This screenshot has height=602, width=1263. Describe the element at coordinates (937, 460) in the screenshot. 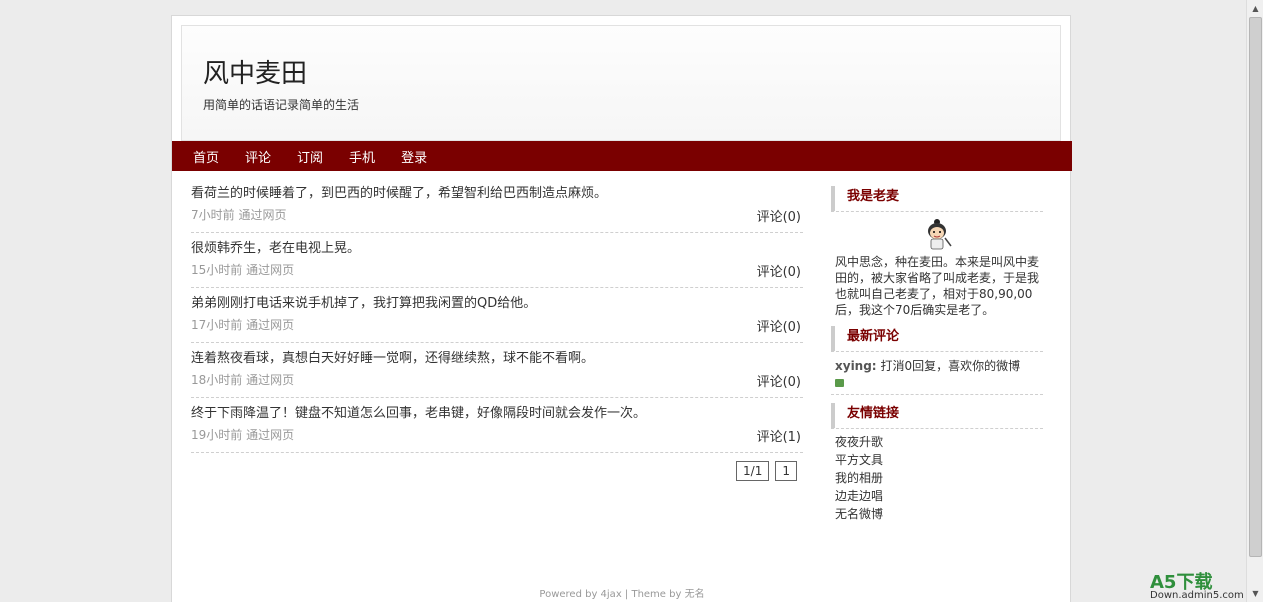

I see `friend-link: 平方文具` at that location.